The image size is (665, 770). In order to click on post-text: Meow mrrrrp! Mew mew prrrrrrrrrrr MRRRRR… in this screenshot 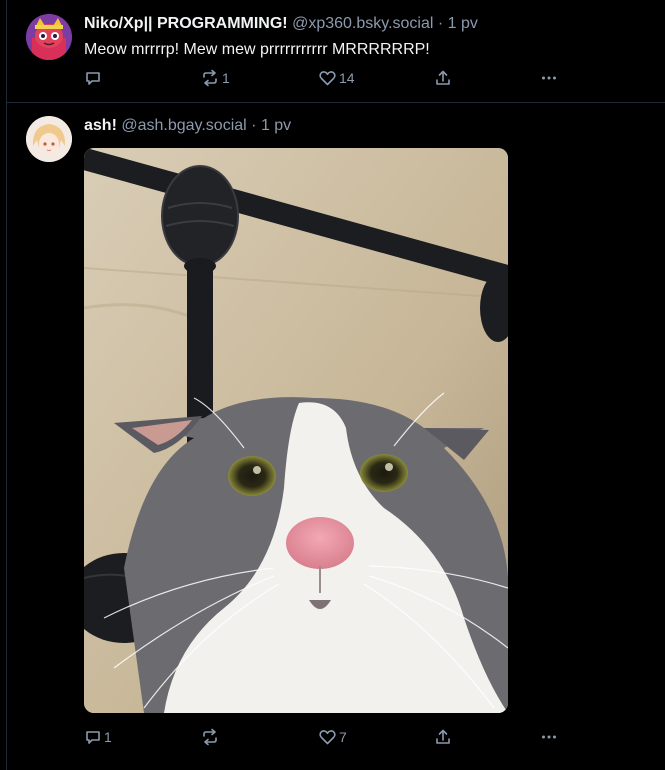, I will do `click(257, 49)`.